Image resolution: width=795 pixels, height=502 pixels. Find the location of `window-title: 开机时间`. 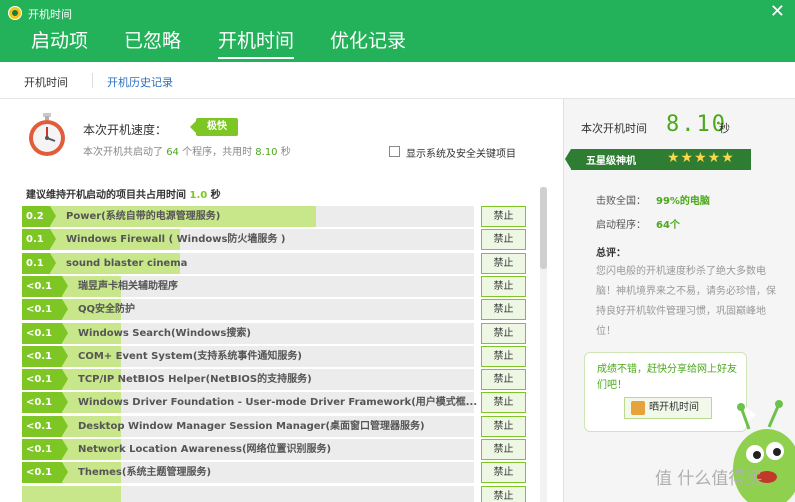

window-title: 开机时间 is located at coordinates (50, 14).